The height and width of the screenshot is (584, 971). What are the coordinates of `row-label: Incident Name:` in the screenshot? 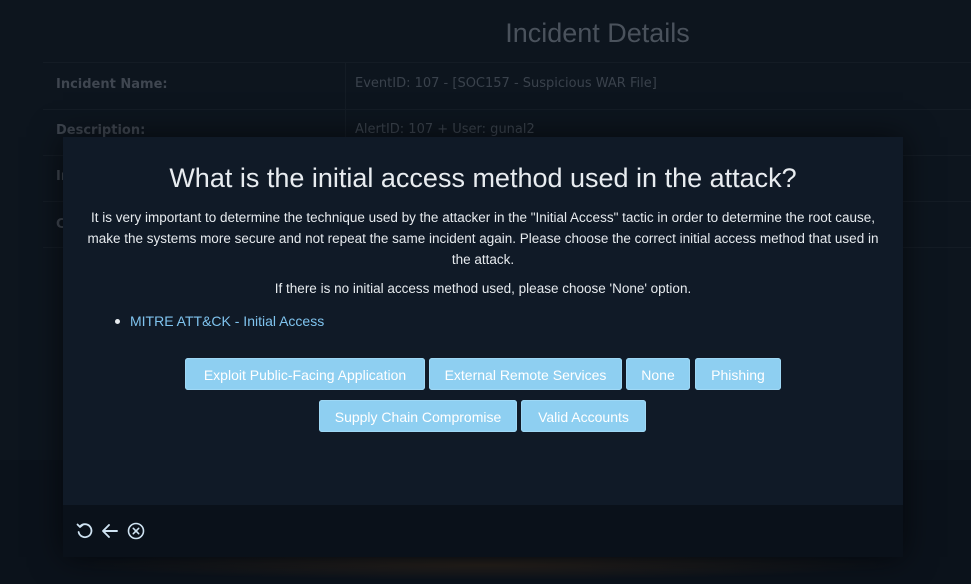 It's located at (112, 84).